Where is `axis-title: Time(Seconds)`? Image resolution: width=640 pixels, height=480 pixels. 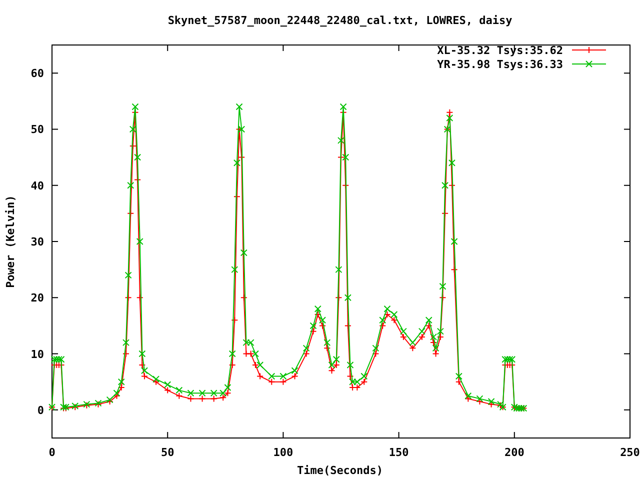
axis-title: Time(Seconds) is located at coordinates (340, 470).